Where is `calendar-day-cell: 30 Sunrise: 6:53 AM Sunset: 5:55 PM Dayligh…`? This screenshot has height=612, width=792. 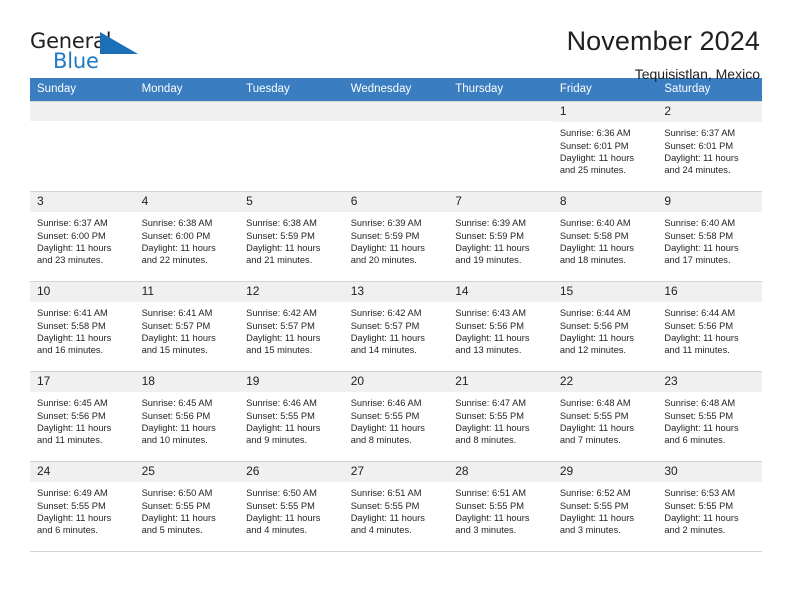 calendar-day-cell: 30 Sunrise: 6:53 AM Sunset: 5:55 PM Dayligh… is located at coordinates (709, 506).